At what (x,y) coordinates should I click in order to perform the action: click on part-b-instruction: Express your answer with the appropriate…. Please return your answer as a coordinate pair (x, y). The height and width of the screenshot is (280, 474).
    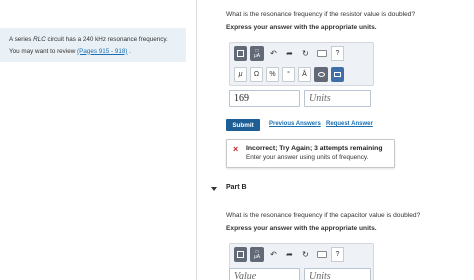
    Looking at the image, I should click on (301, 228).